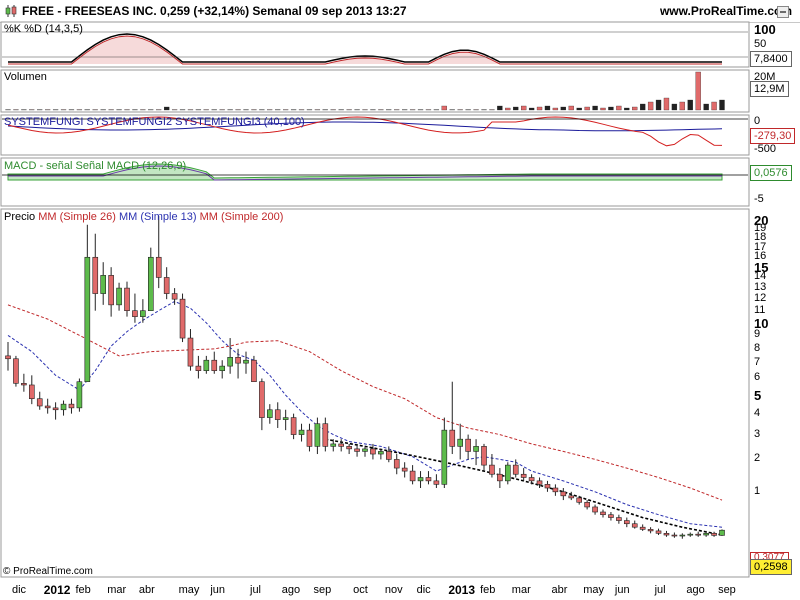 The image size is (800, 600). What do you see at coordinates (593, 590) in the screenshot?
I see `time-tick-label: may` at bounding box center [593, 590].